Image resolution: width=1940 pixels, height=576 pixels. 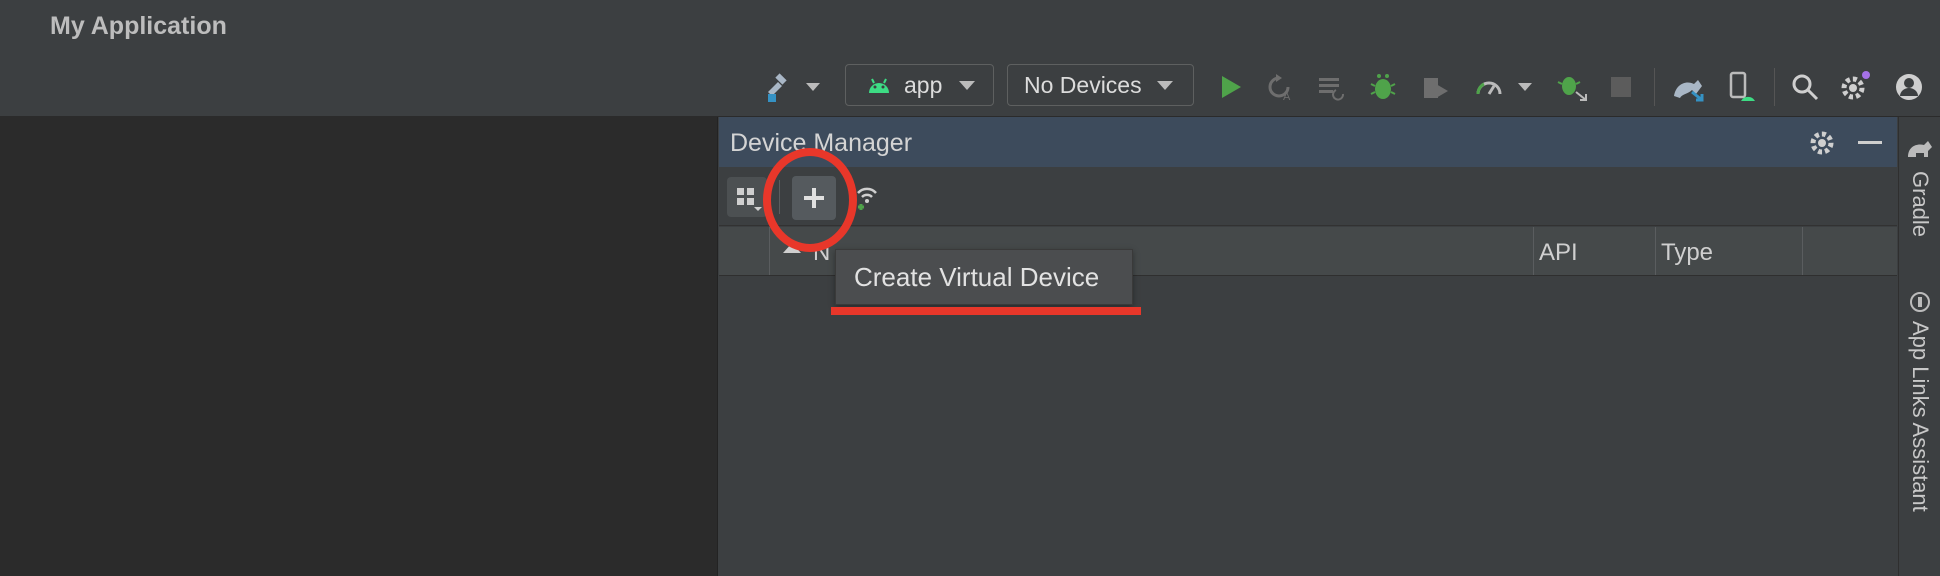 What do you see at coordinates (923, 84) in the screenshot?
I see `module-label: app` at bounding box center [923, 84].